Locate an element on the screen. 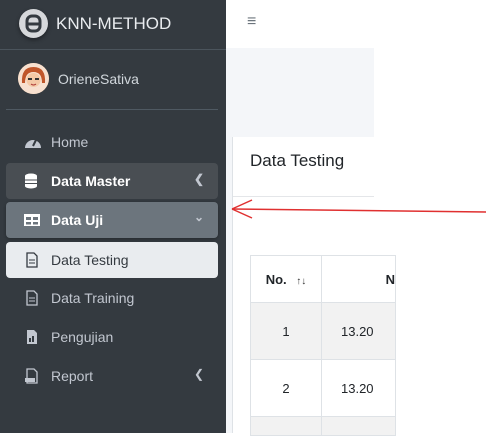  chevron-down-icon: ⌄ is located at coordinates (198, 217).